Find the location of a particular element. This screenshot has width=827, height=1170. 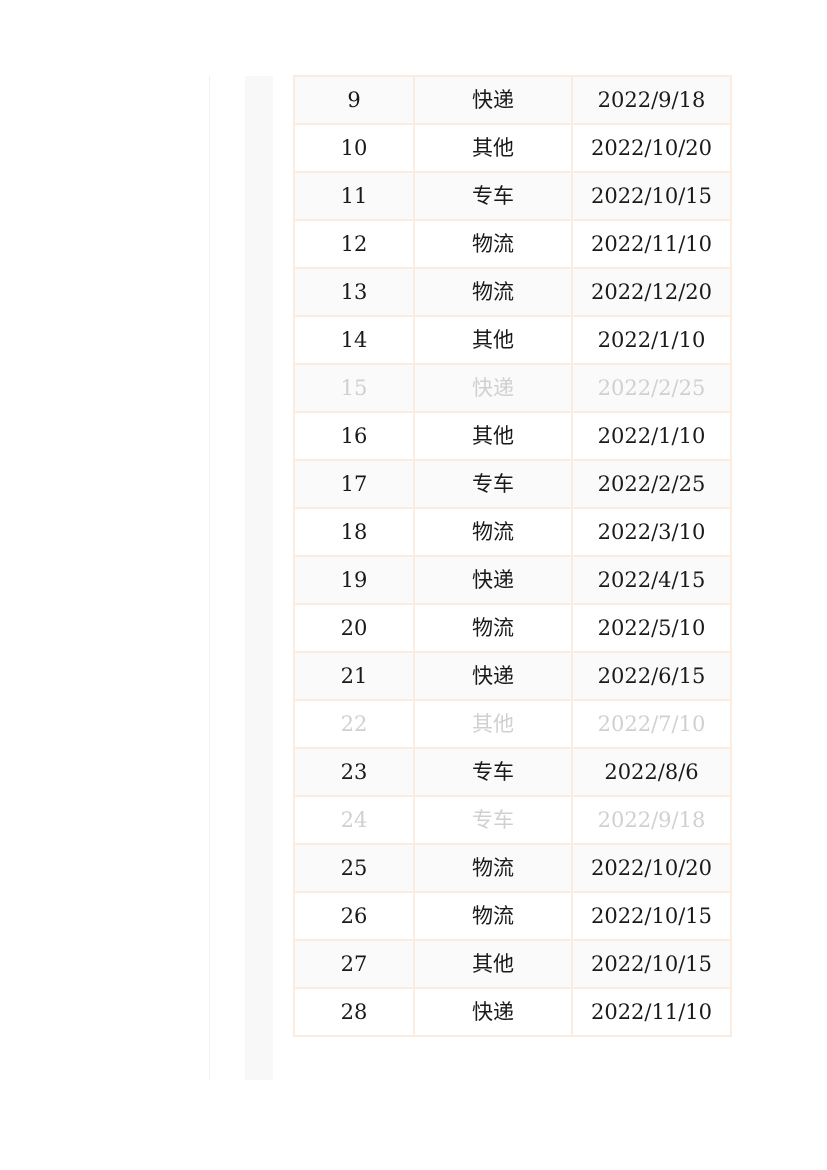

cell-number: 23 is located at coordinates (354, 772).